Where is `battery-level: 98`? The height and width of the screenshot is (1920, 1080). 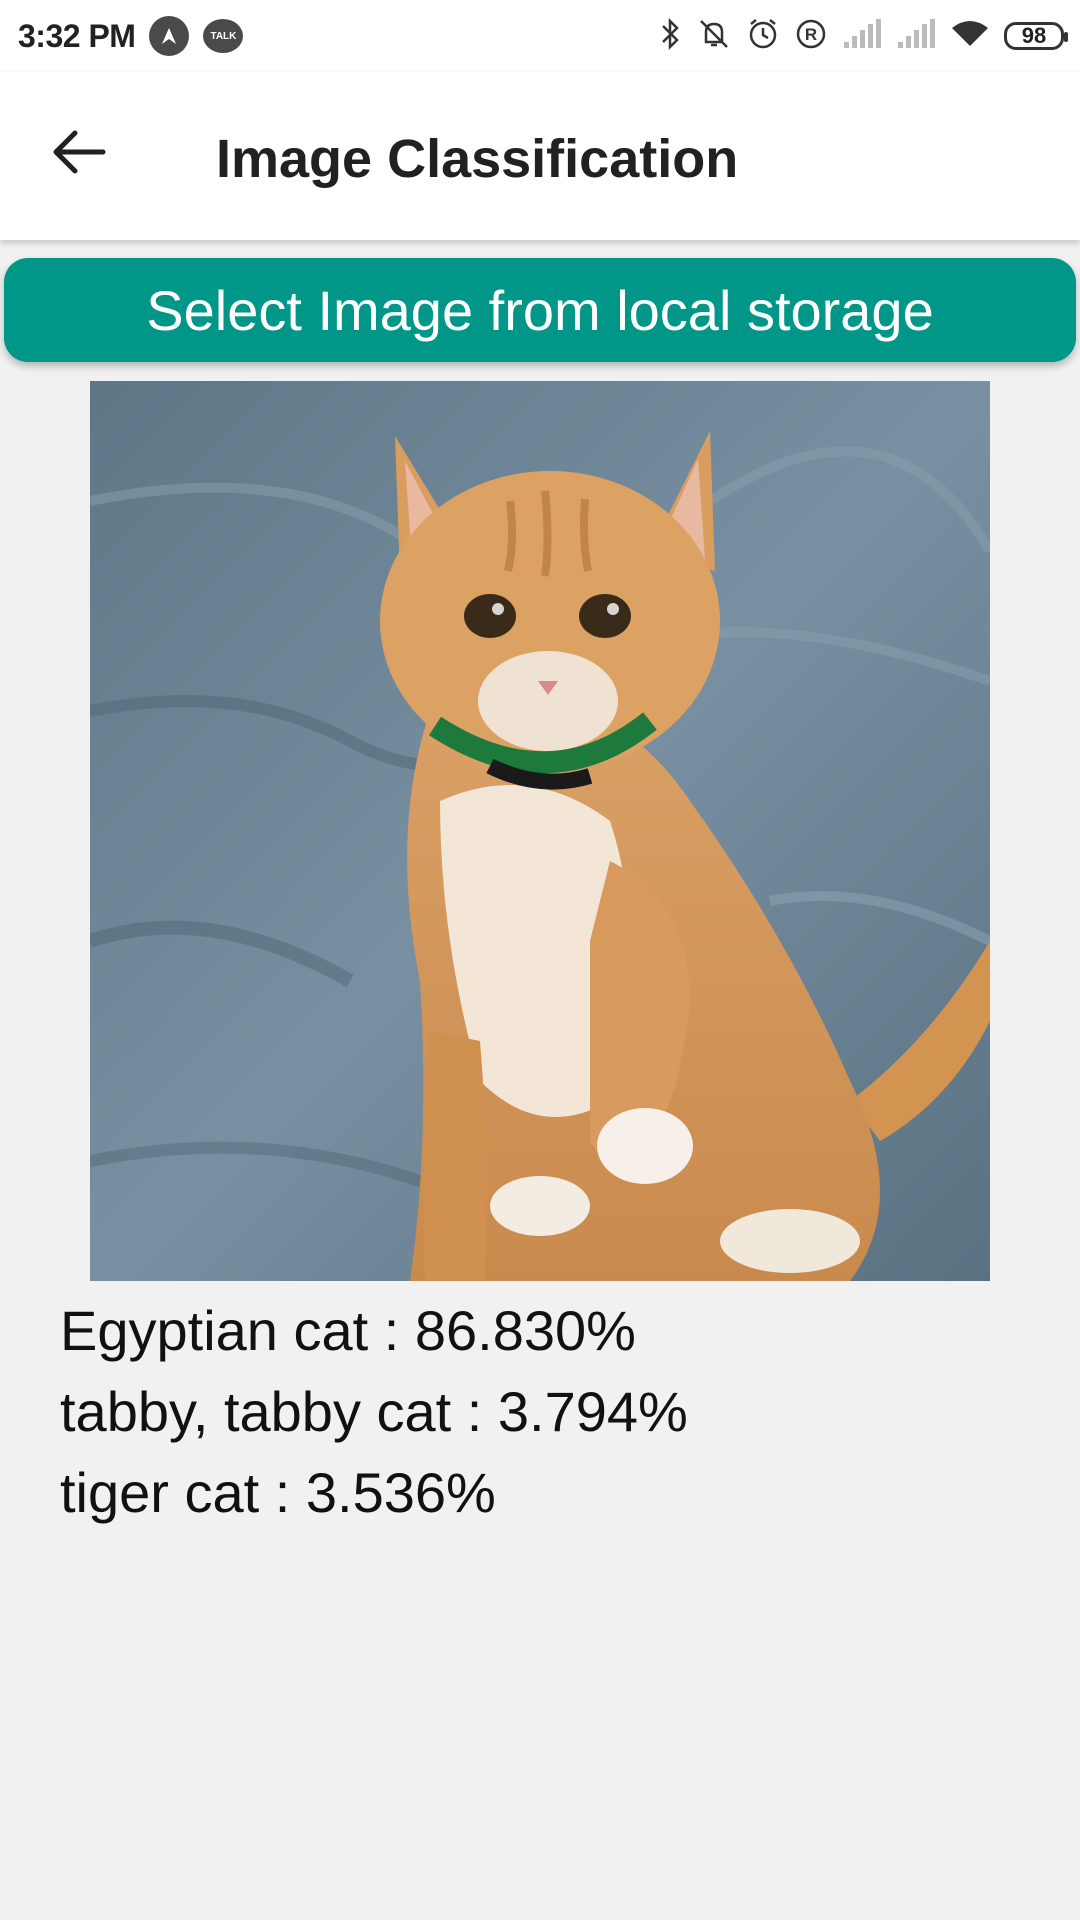
battery-level: 98 is located at coordinates (1034, 35).